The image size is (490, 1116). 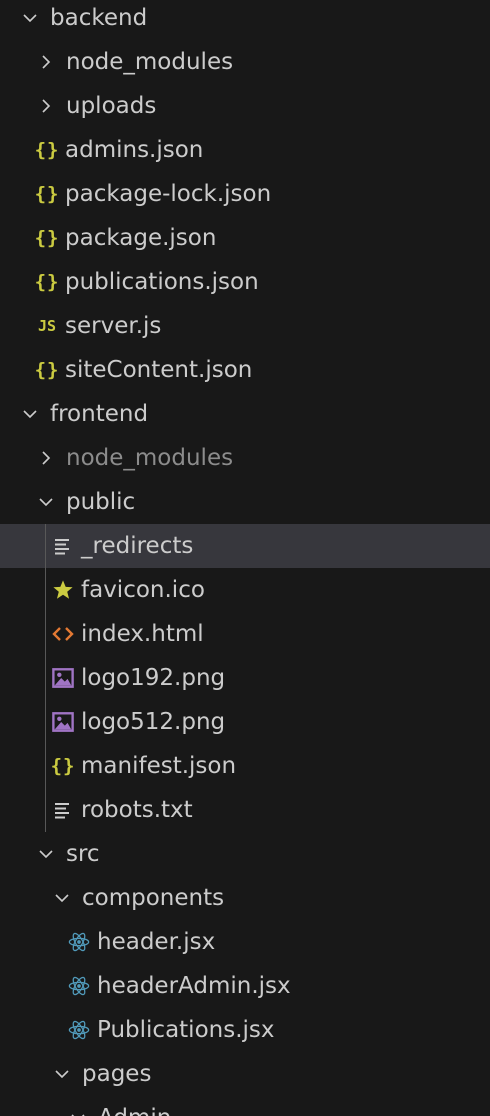 What do you see at coordinates (245, 546) in the screenshot?
I see `tree-item-redirects: _redirects` at bounding box center [245, 546].